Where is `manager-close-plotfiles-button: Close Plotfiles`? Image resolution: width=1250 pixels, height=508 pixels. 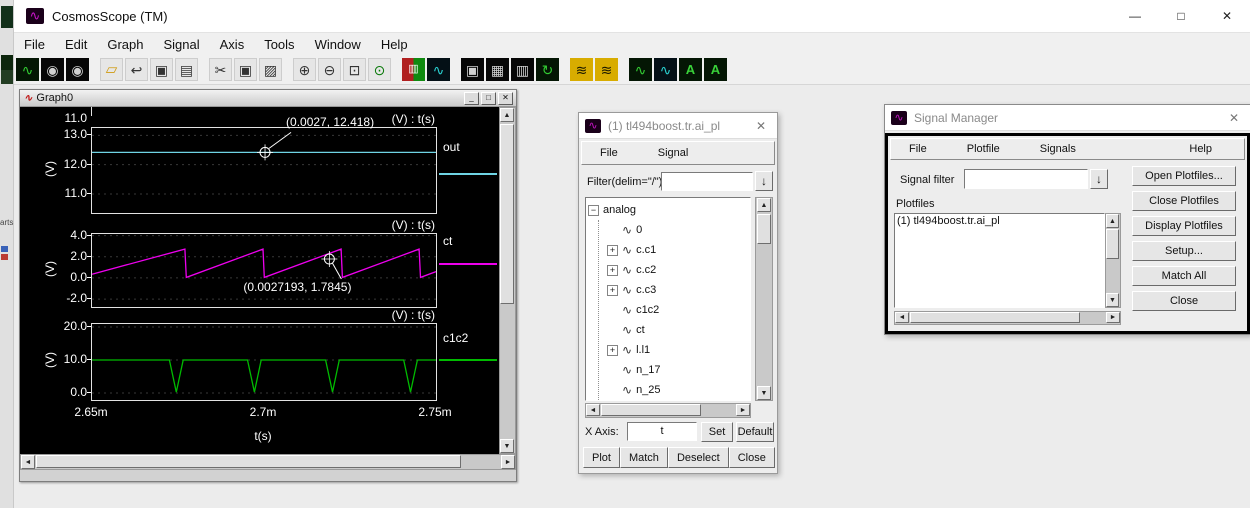 manager-close-plotfiles-button: Close Plotfiles is located at coordinates (1184, 201).